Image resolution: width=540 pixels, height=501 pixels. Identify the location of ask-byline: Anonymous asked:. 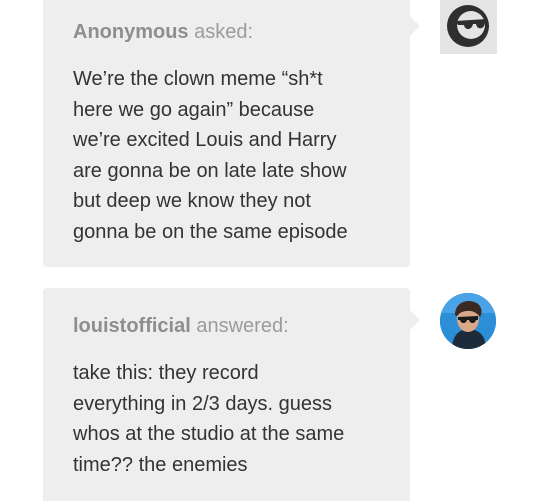
(163, 32).